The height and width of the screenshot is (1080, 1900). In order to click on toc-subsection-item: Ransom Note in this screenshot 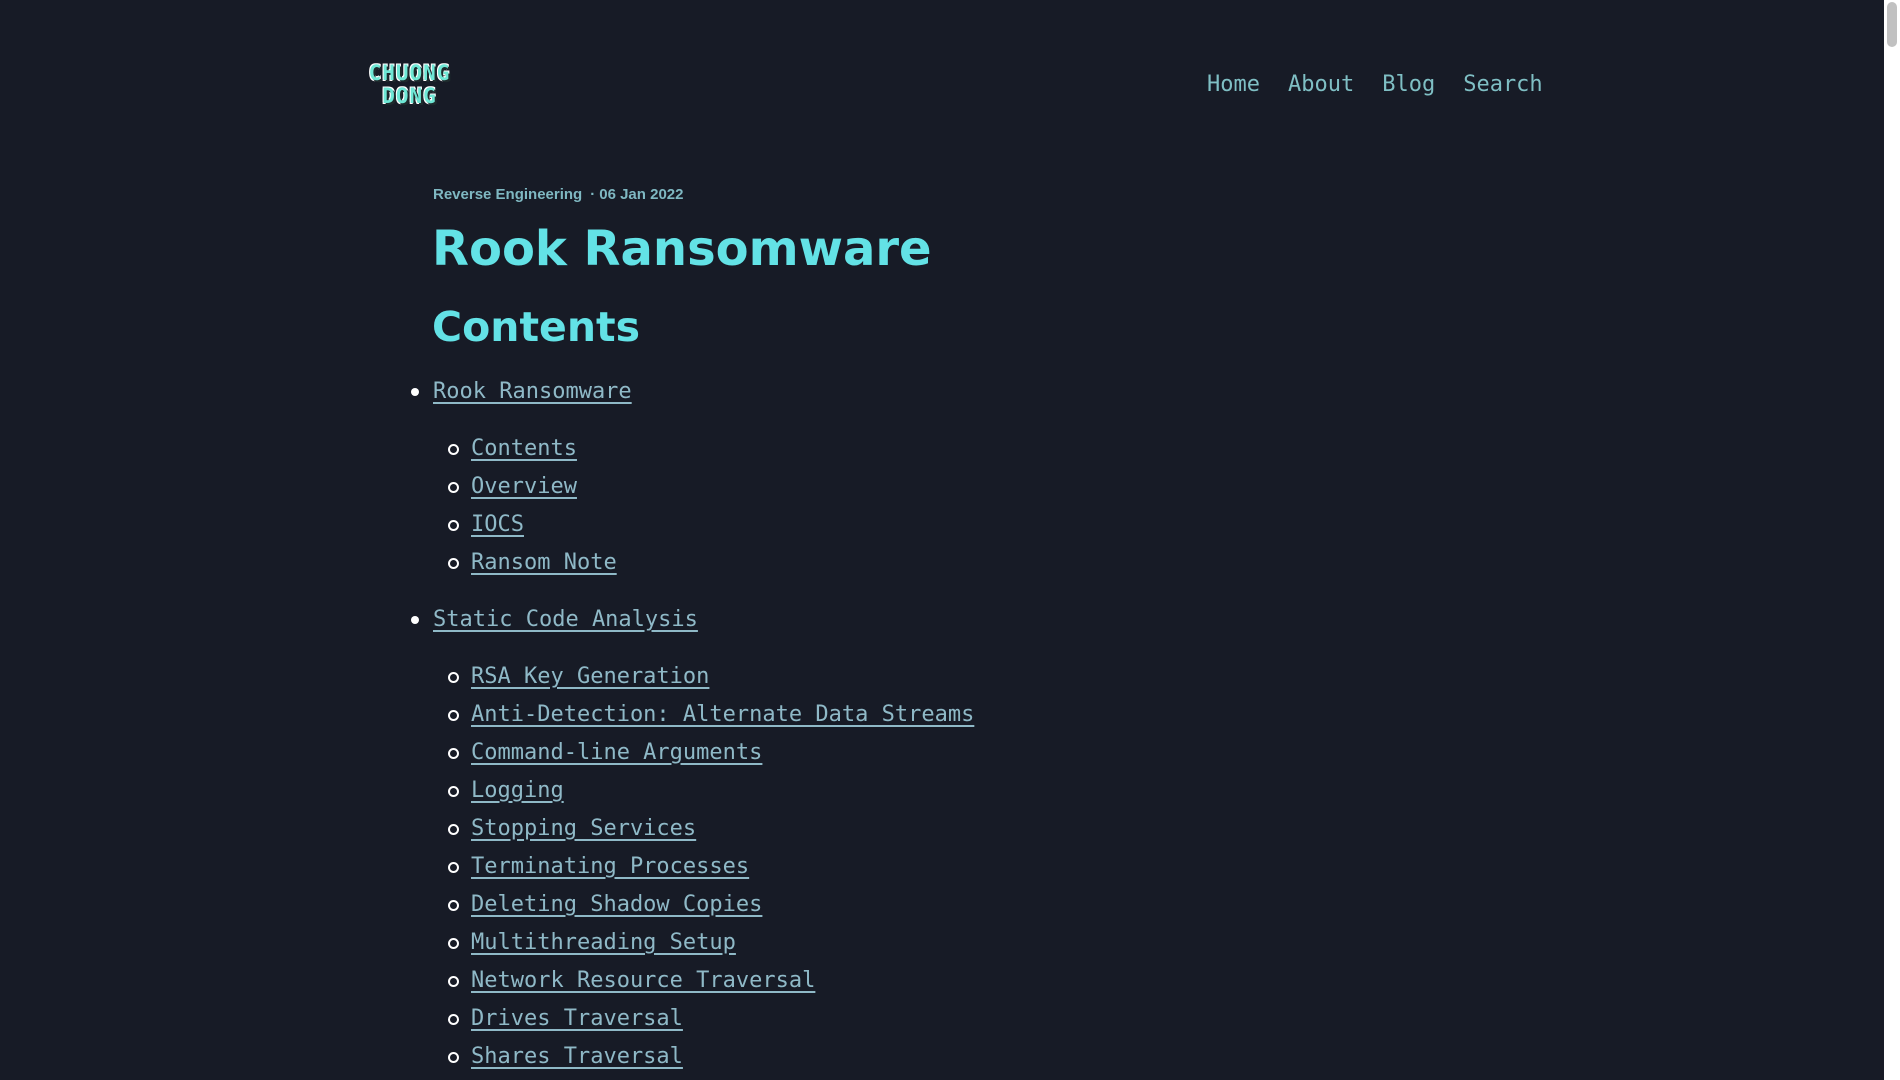, I will do `click(532, 563)`.